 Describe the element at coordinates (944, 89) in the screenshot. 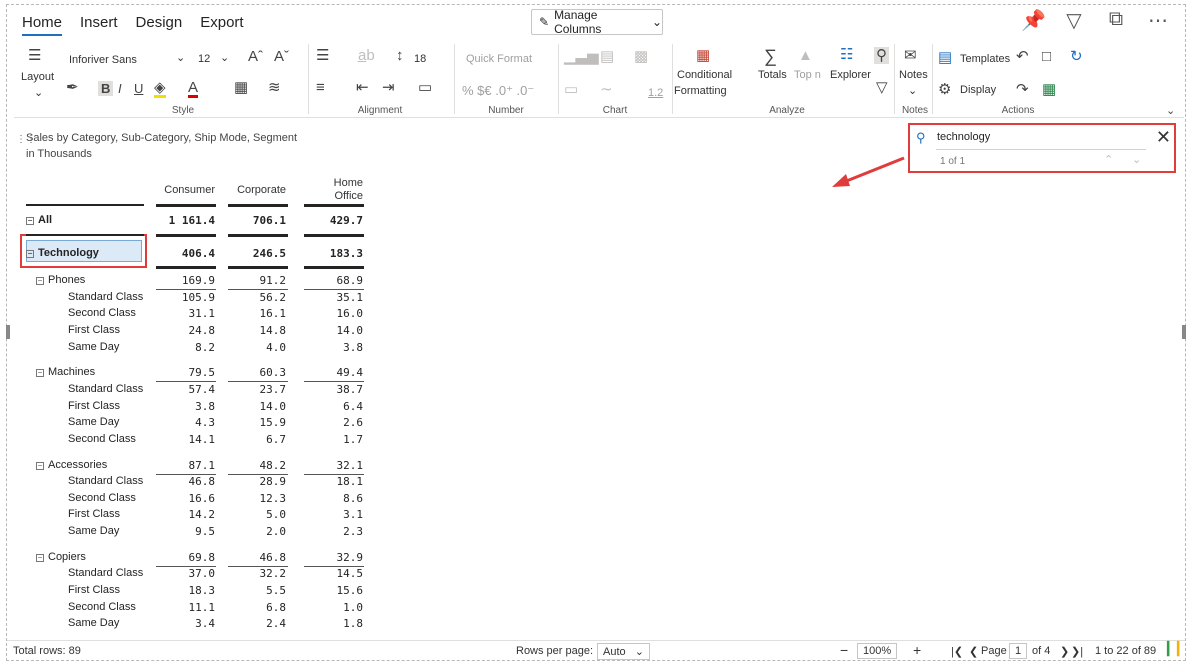

I see `display-settings-icon: ⚙` at that location.